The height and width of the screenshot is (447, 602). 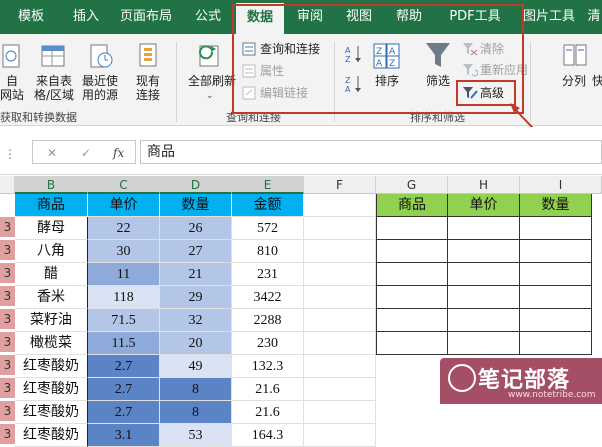 What do you see at coordinates (475, 17) in the screenshot?
I see `tab-pdf-tools: PDF工具` at bounding box center [475, 17].